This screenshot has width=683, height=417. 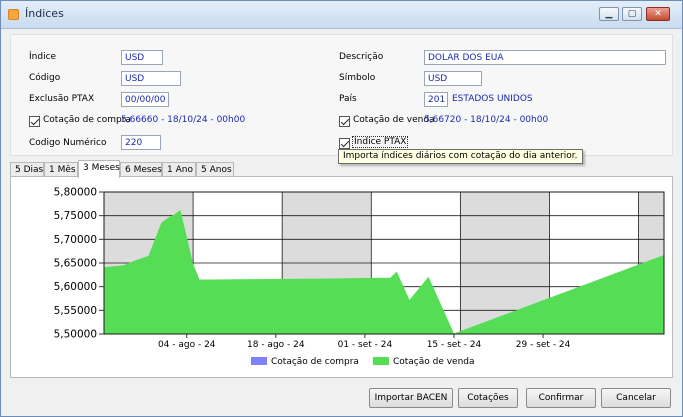 What do you see at coordinates (453, 78) in the screenshot?
I see `simbolo-input: USD` at bounding box center [453, 78].